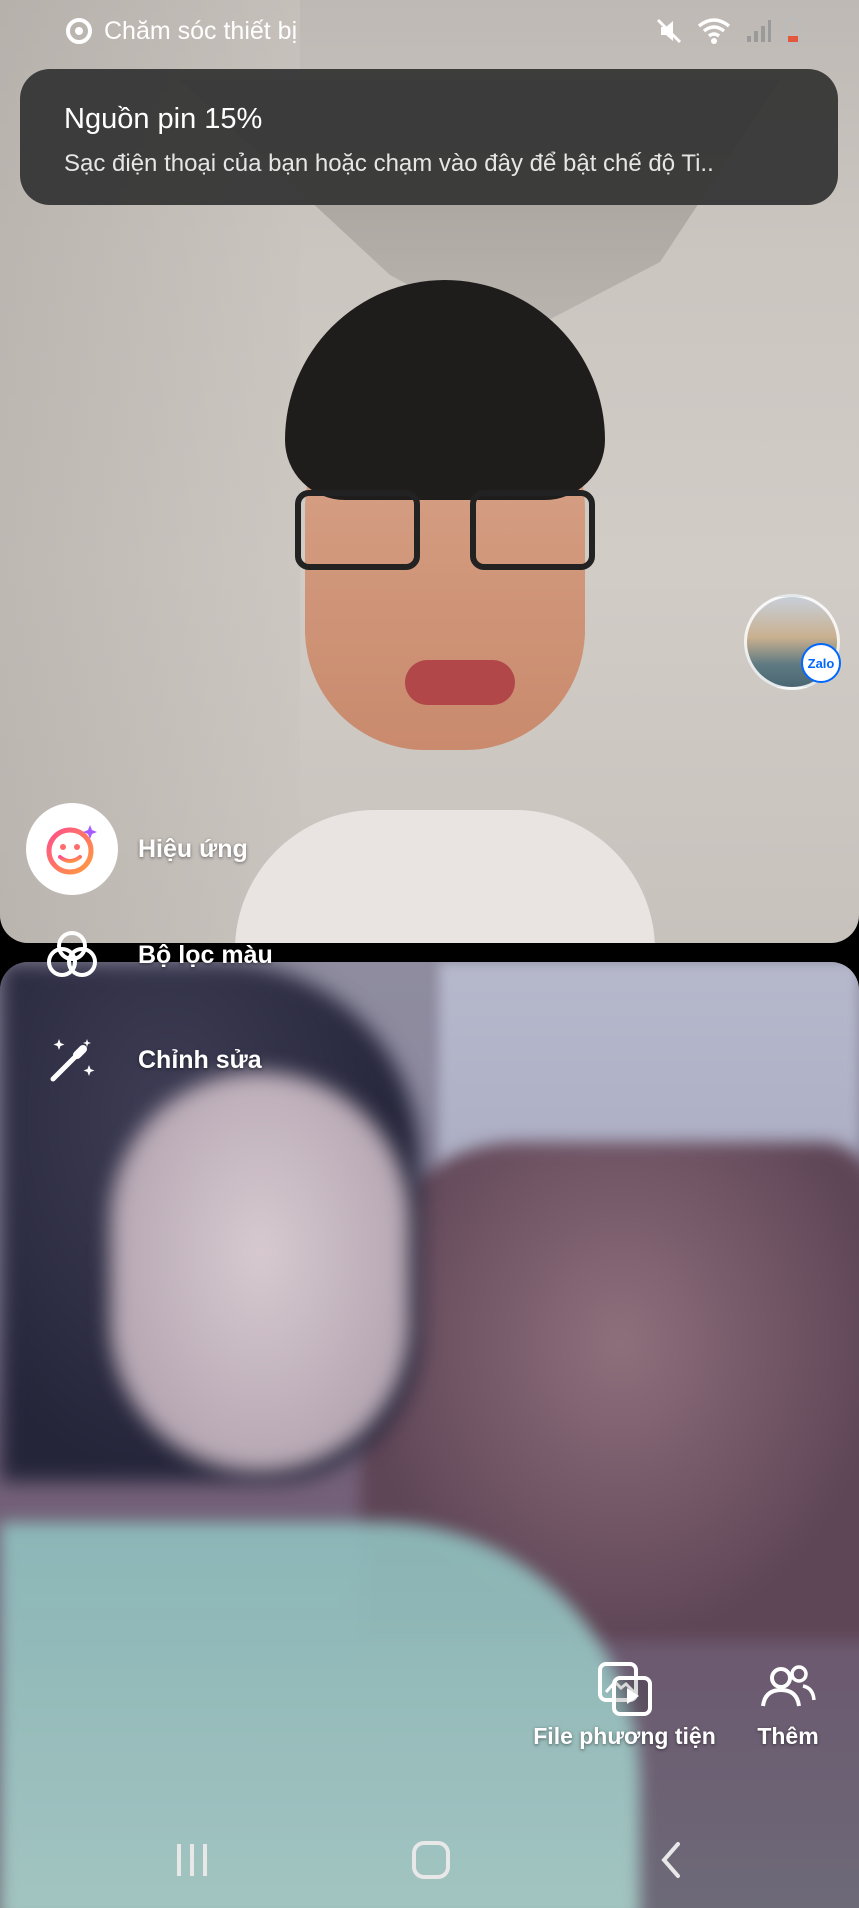 Image resolution: width=859 pixels, height=1908 pixels. Describe the element at coordinates (79, 31) in the screenshot. I see `device-care-icon` at that location.